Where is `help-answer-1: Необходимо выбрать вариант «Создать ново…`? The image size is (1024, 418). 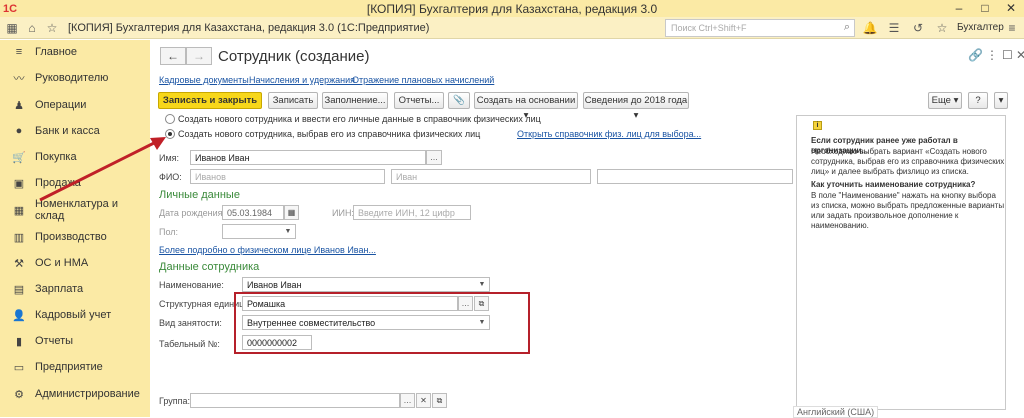 help-answer-1: Необходимо выбрать вариант «Создать ново… is located at coordinates (908, 161).